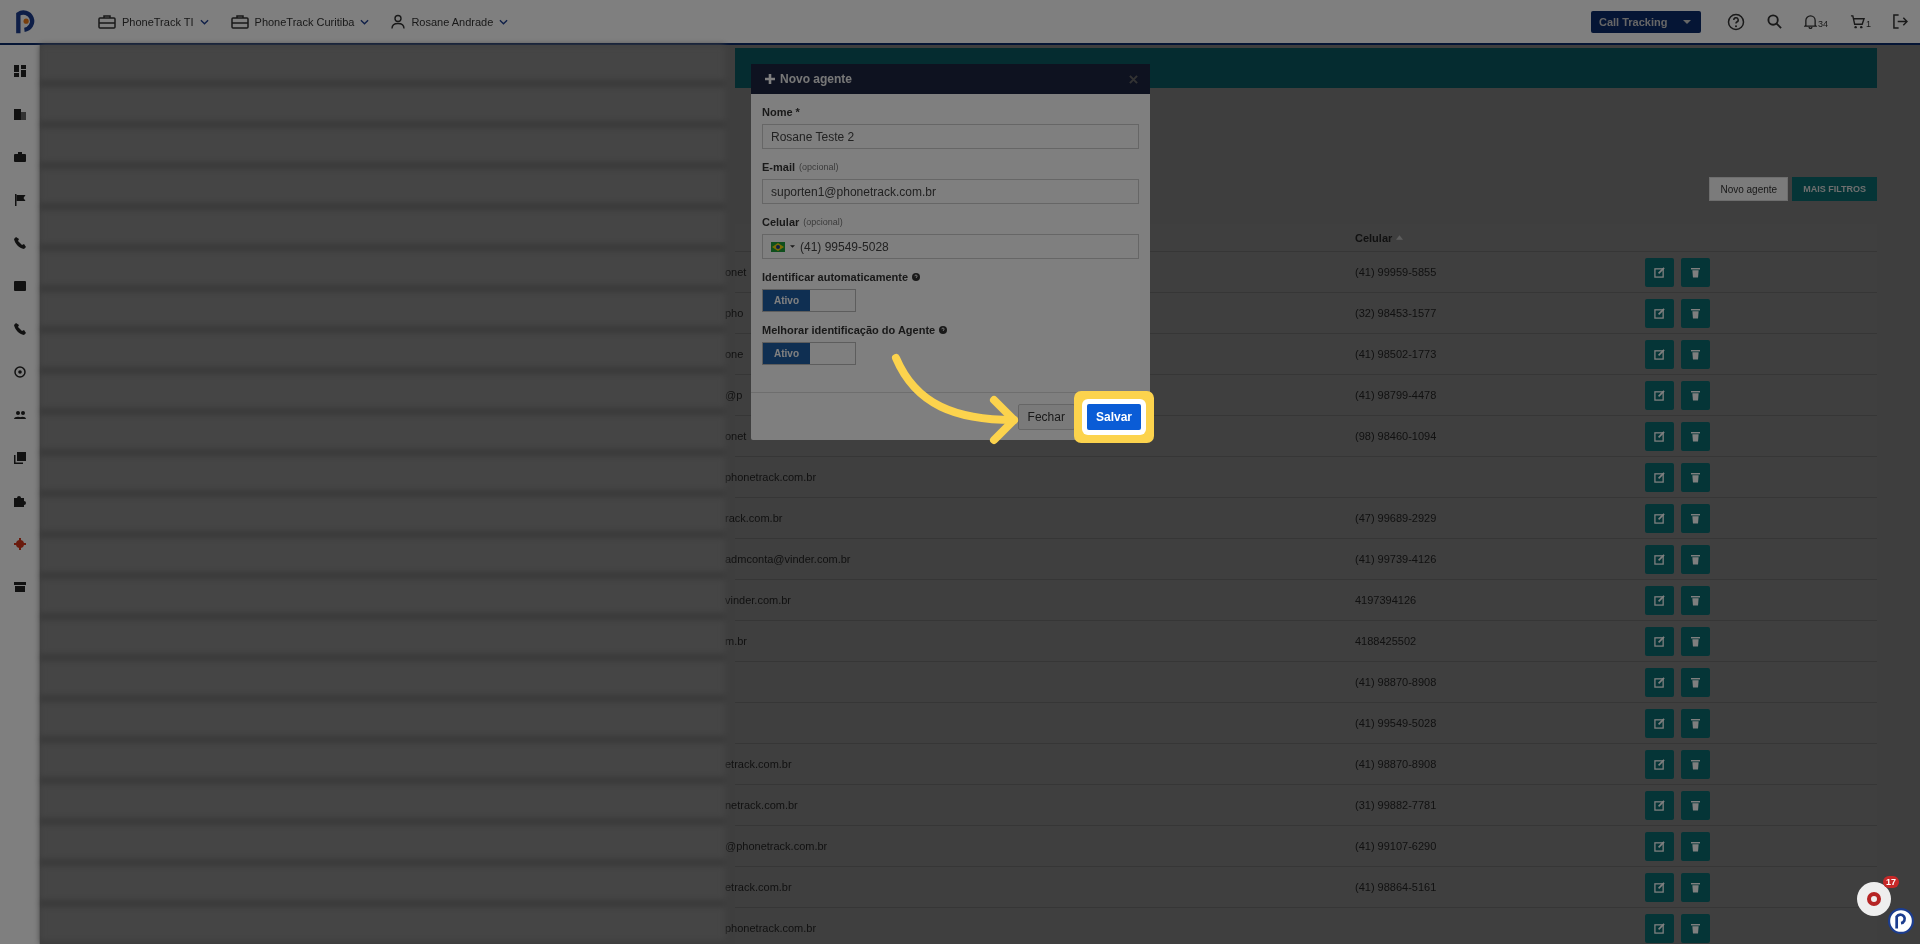  Describe the element at coordinates (19, 371) in the screenshot. I see `target-icon` at that location.